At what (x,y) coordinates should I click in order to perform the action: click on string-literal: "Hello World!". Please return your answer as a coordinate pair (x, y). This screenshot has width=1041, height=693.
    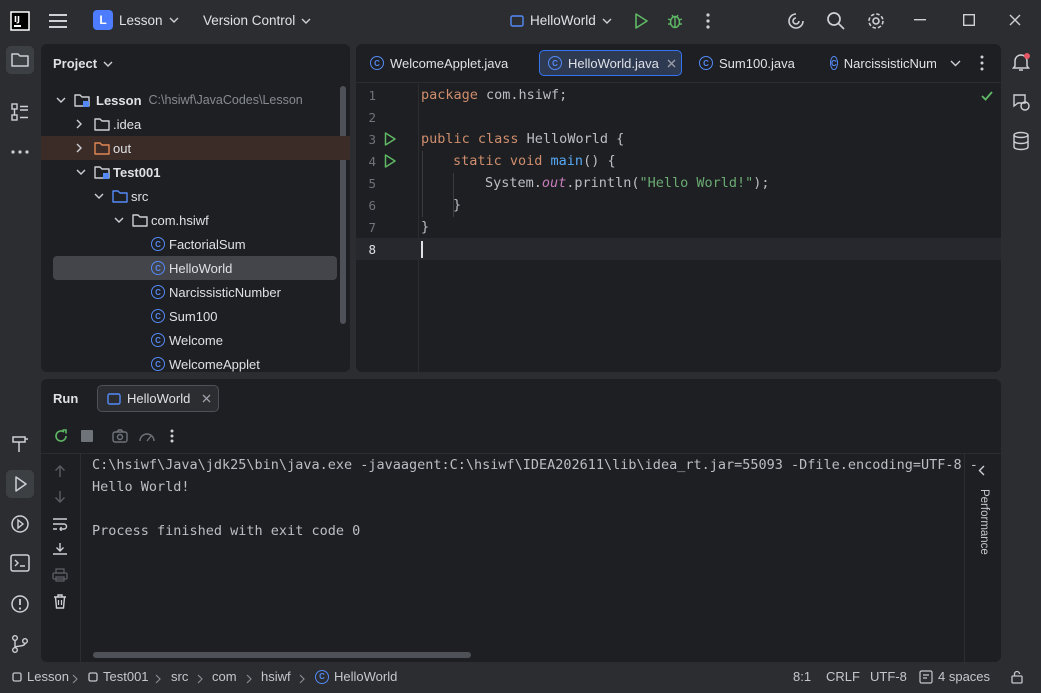
    Looking at the image, I should click on (696, 183).